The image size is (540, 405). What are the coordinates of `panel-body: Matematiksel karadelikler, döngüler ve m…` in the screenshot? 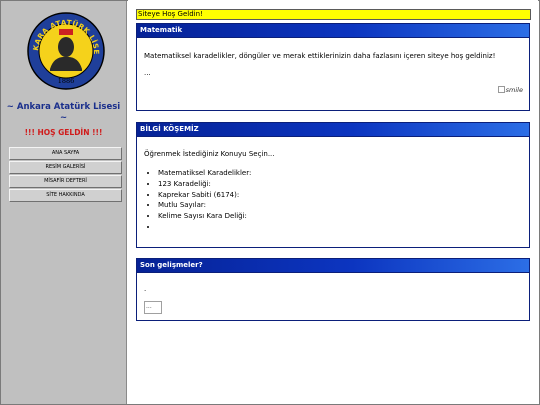 It's located at (333, 74).